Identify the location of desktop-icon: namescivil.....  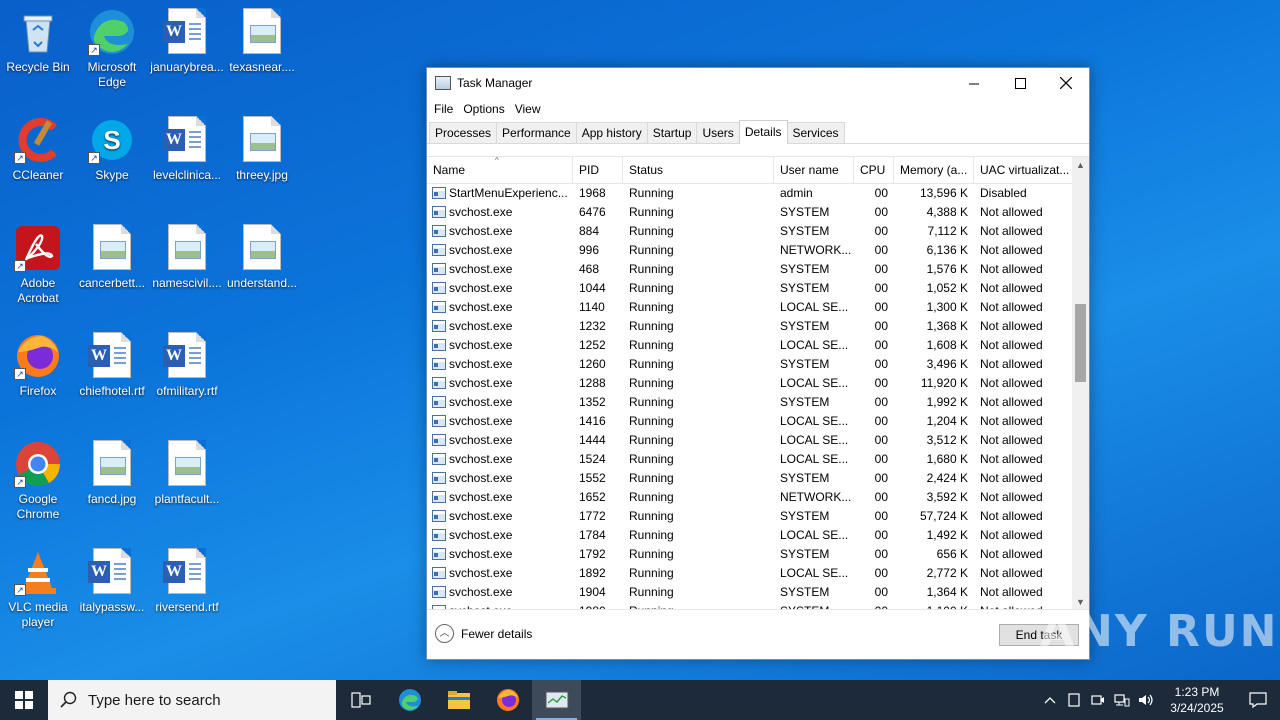
(187, 257).